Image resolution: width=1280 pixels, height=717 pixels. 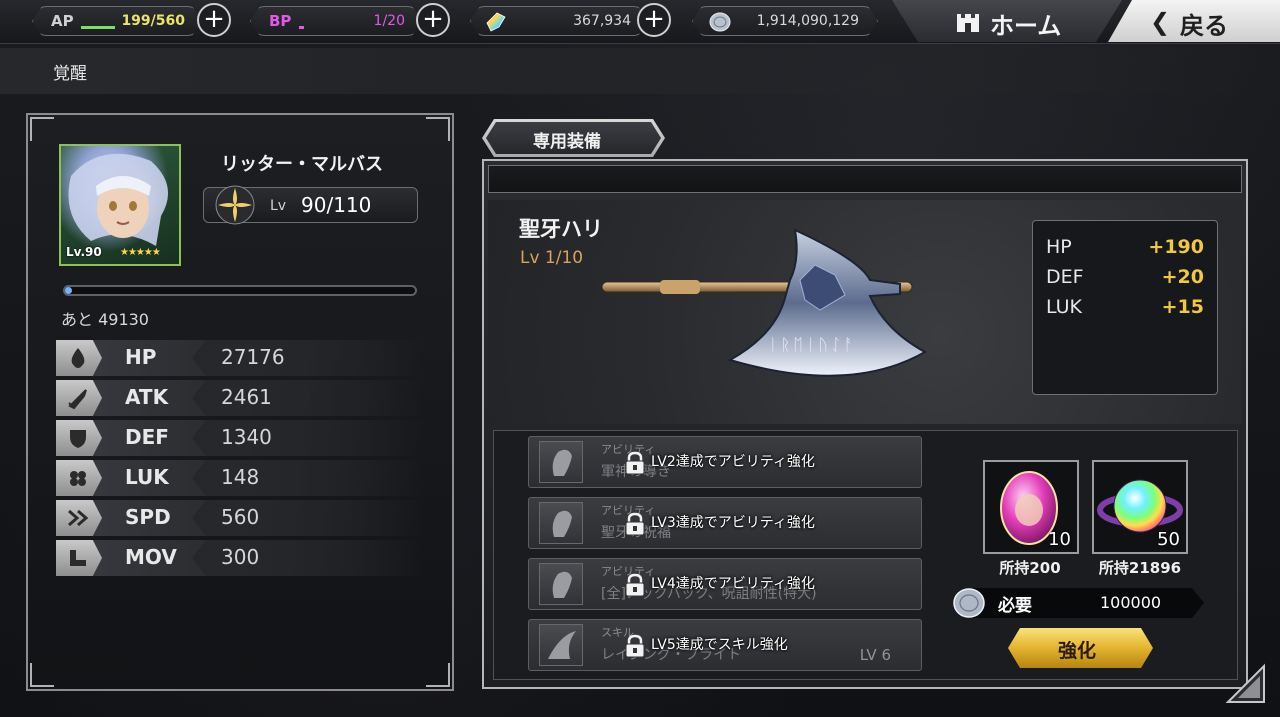 What do you see at coordinates (1031, 507) in the screenshot?
I see `material-slot-1: 10` at bounding box center [1031, 507].